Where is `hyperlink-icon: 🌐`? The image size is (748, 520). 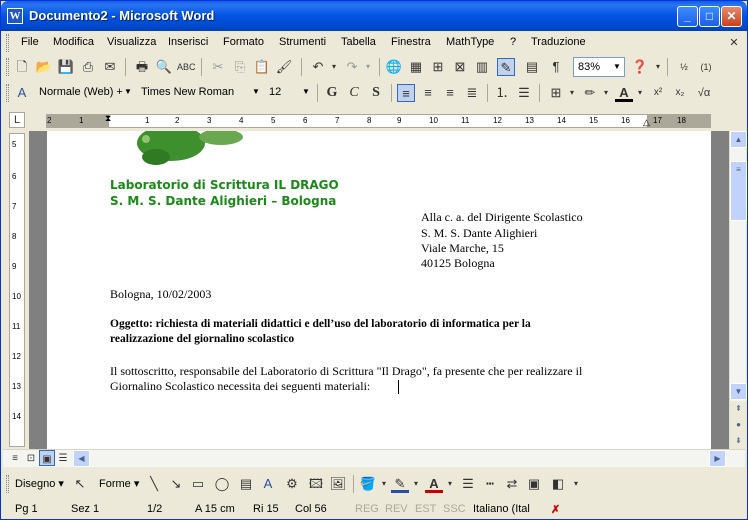 hyperlink-icon: 🌐 is located at coordinates (394, 67).